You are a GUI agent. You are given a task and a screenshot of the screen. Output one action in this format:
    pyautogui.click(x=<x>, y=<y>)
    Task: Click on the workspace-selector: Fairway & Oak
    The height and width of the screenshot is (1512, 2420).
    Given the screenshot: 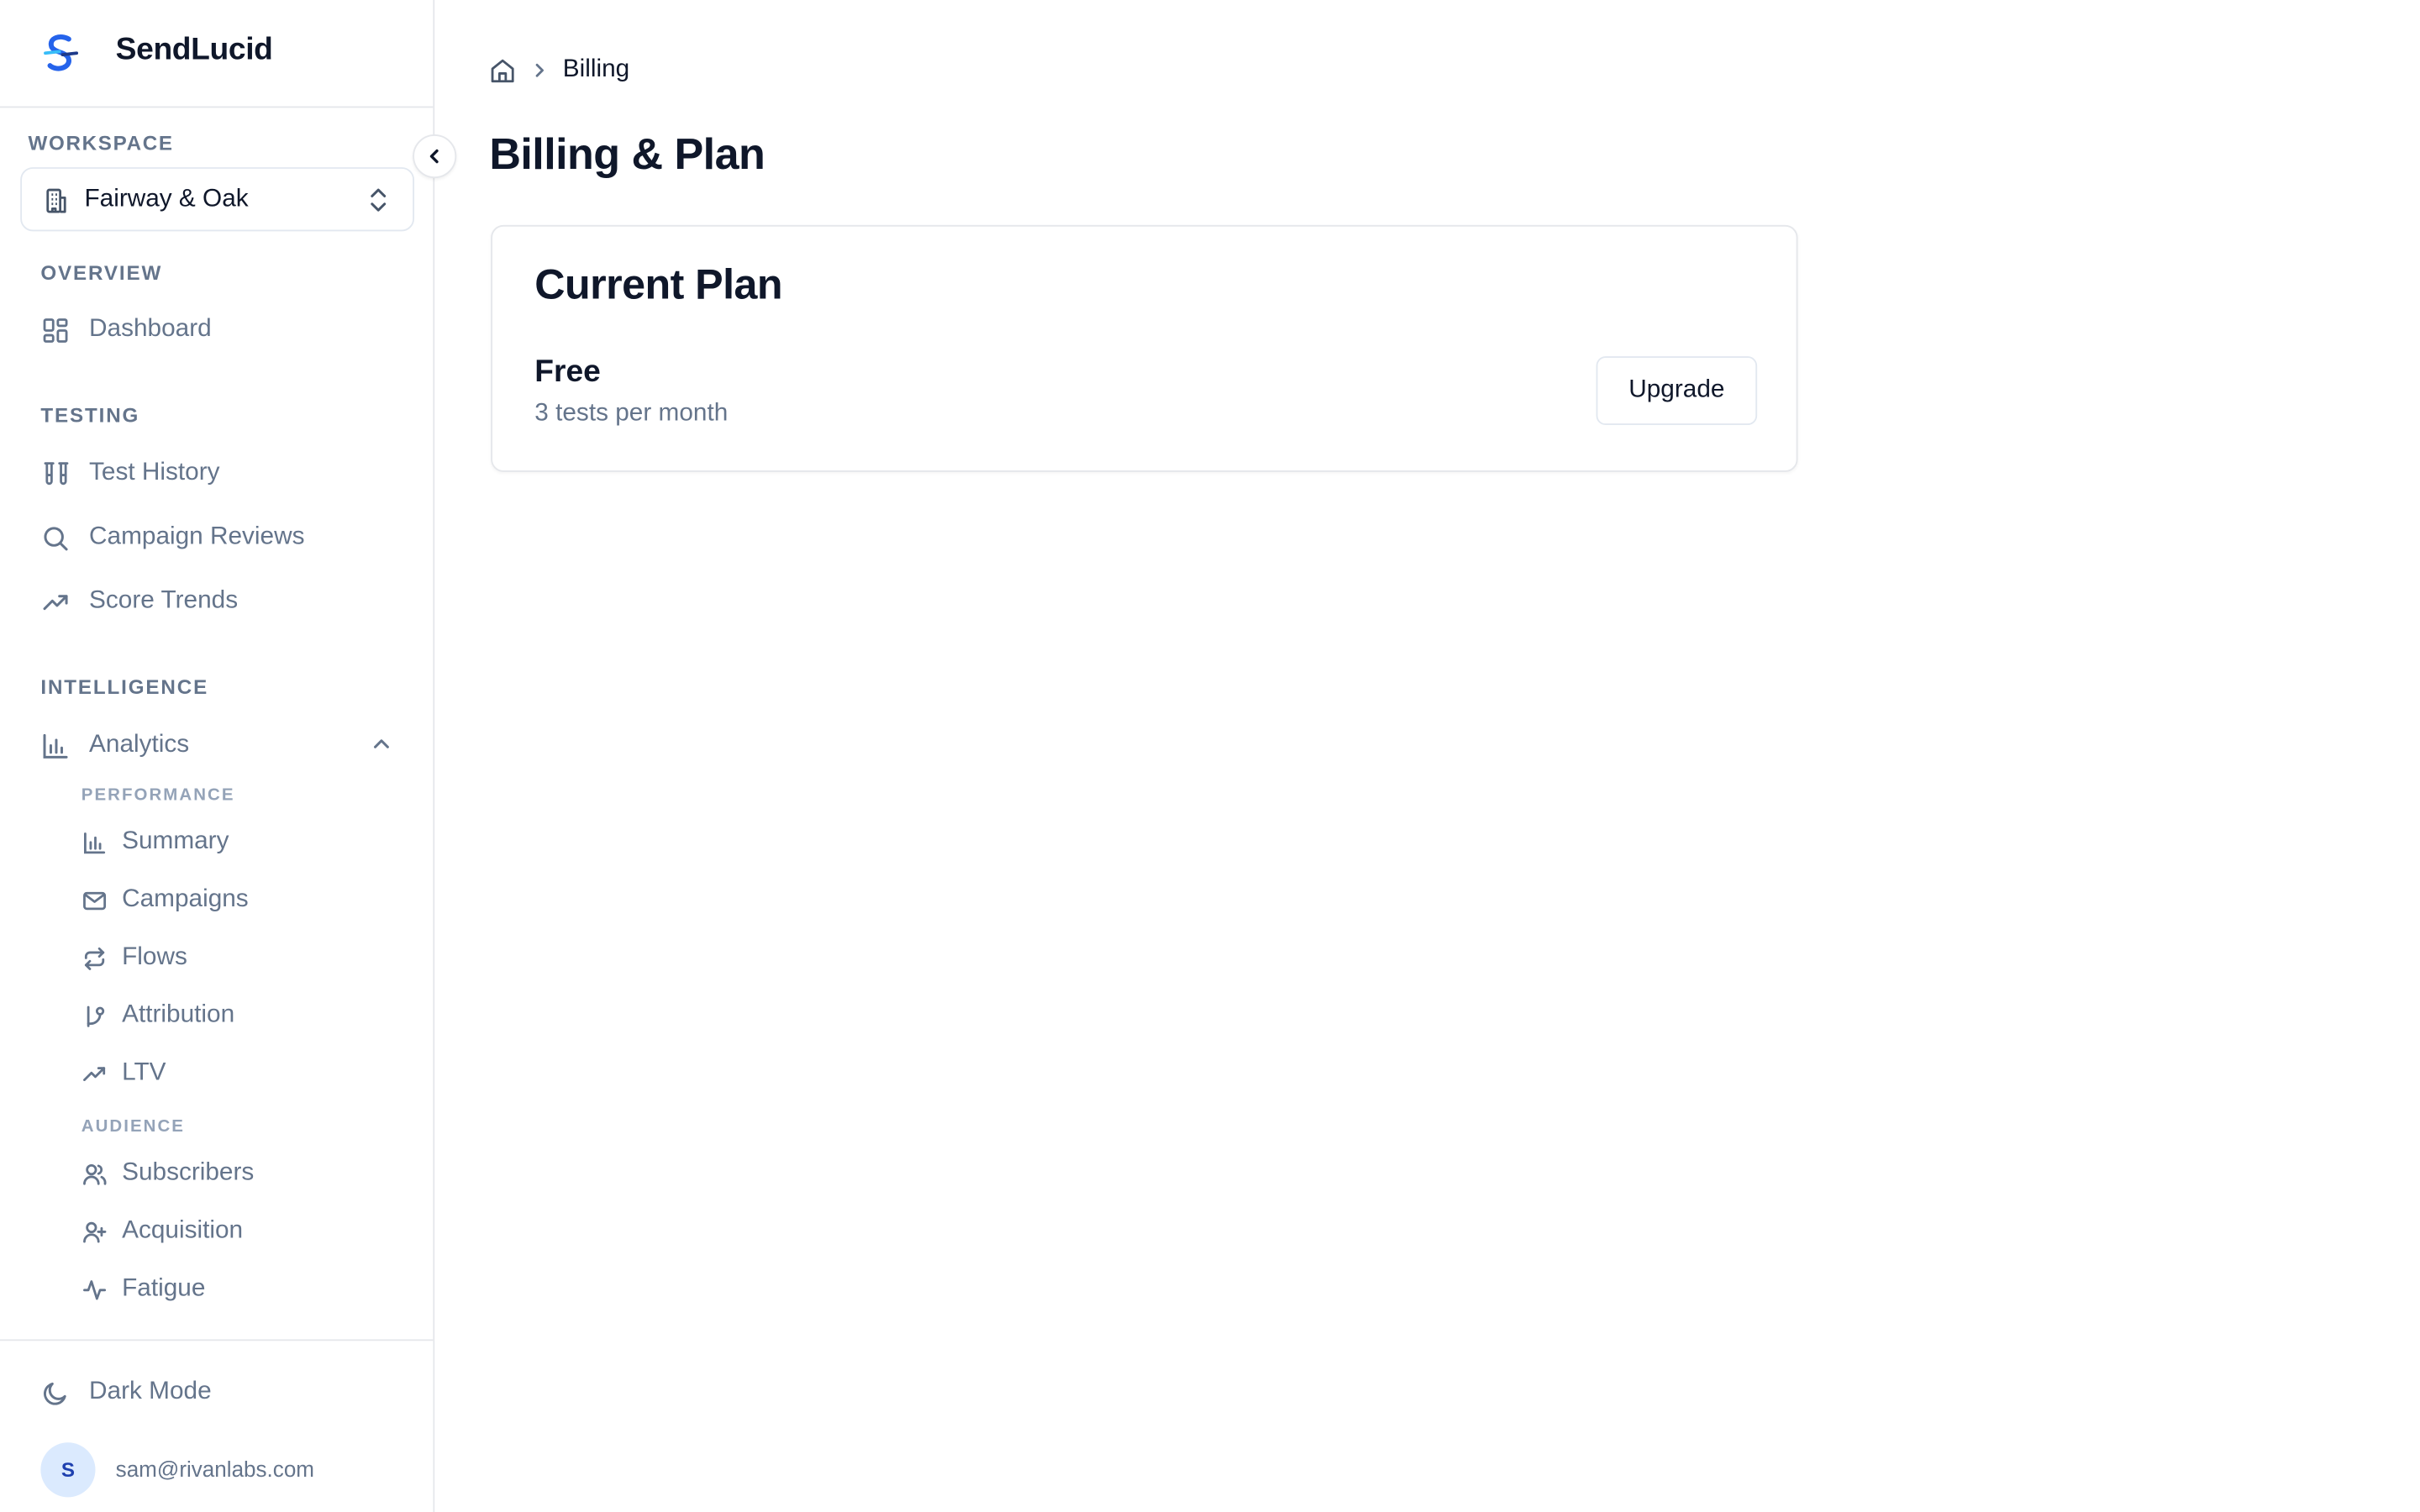 What is the action you would take?
    pyautogui.click(x=218, y=199)
    